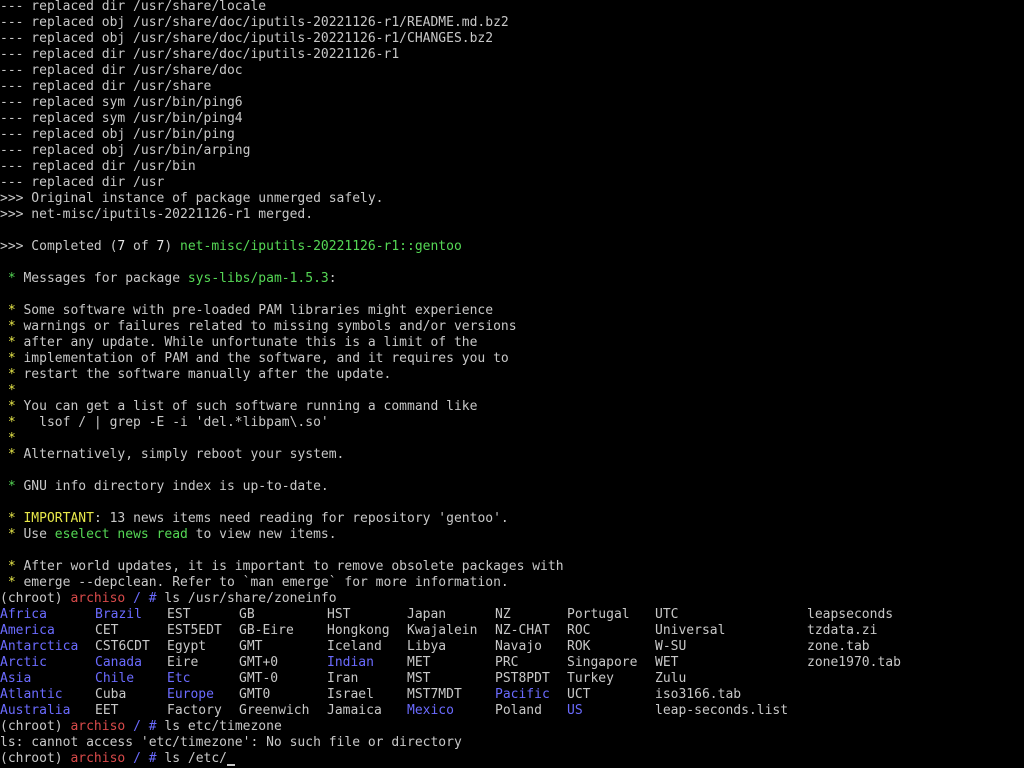 This screenshot has width=1024, height=768. What do you see at coordinates (354, 646) in the screenshot?
I see `zoneinfo-file: Iceland` at bounding box center [354, 646].